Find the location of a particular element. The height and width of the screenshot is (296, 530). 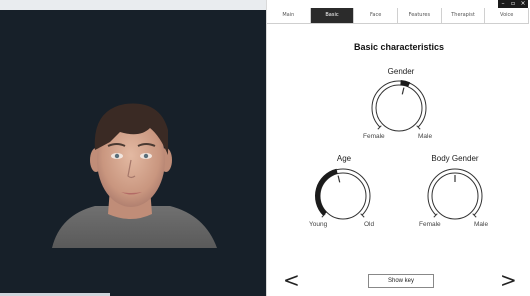

window-controls: – ▫ × is located at coordinates (513, 4).